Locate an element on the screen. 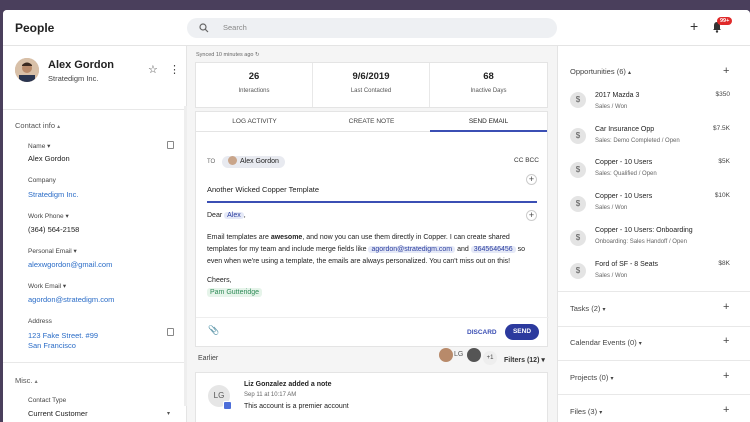  tab-create-note: CREATE NOTE is located at coordinates (371, 122).